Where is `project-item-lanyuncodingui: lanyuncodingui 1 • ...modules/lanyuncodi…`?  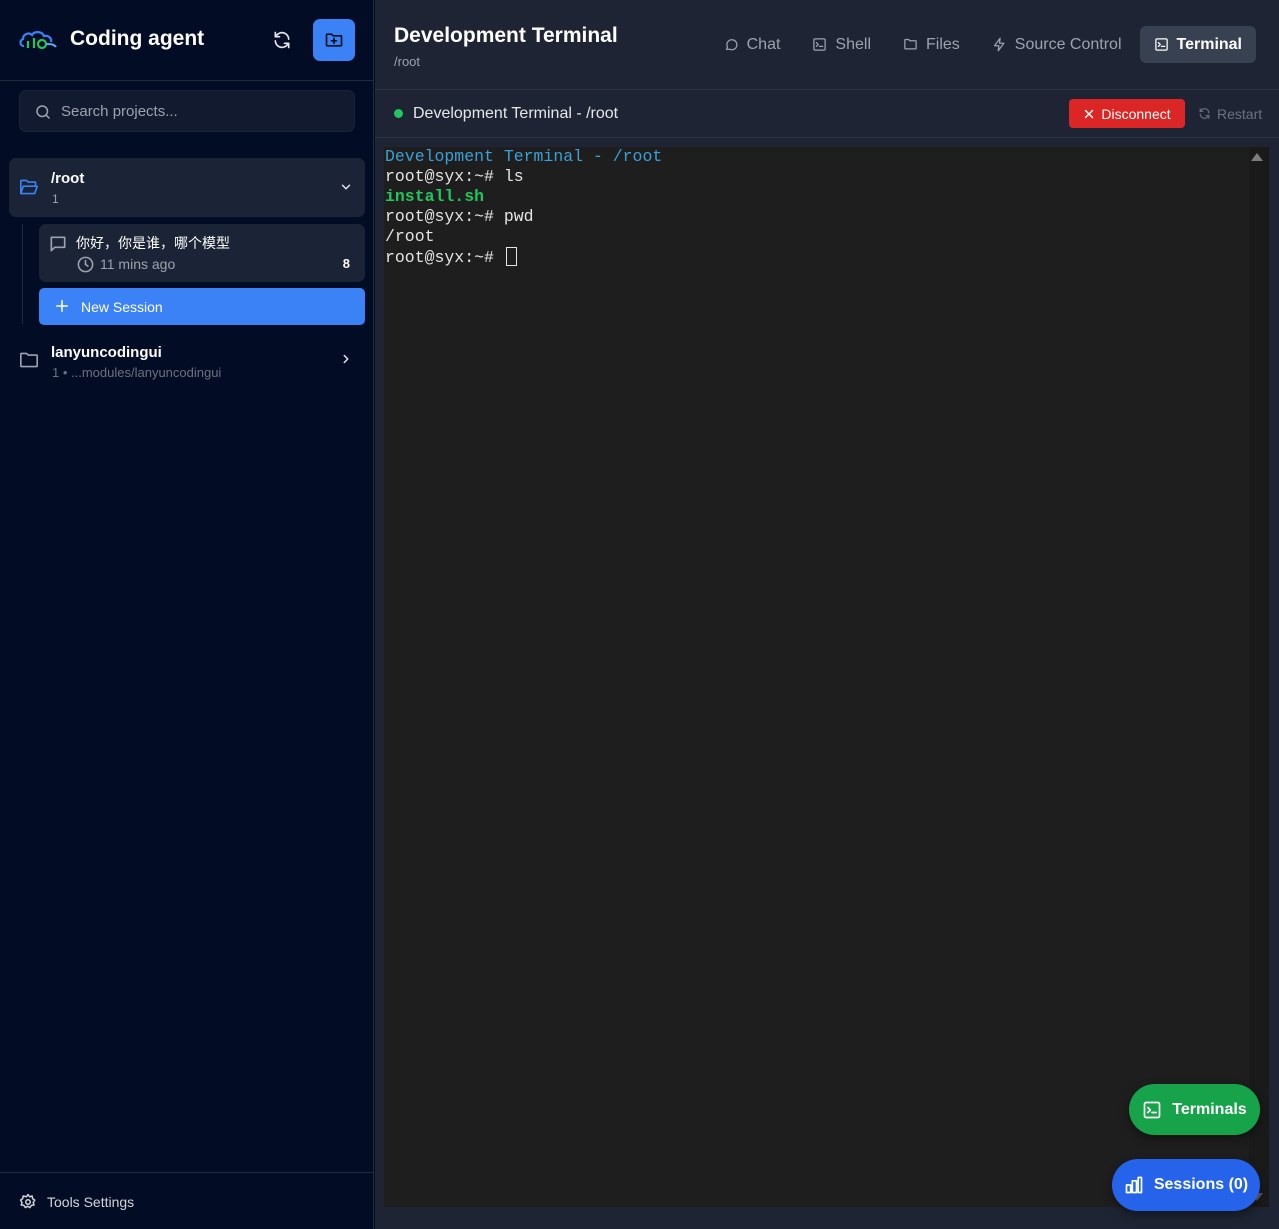
project-item-lanyuncodingui: lanyuncodingui 1 • ...modules/lanyuncodi… is located at coordinates (187, 361).